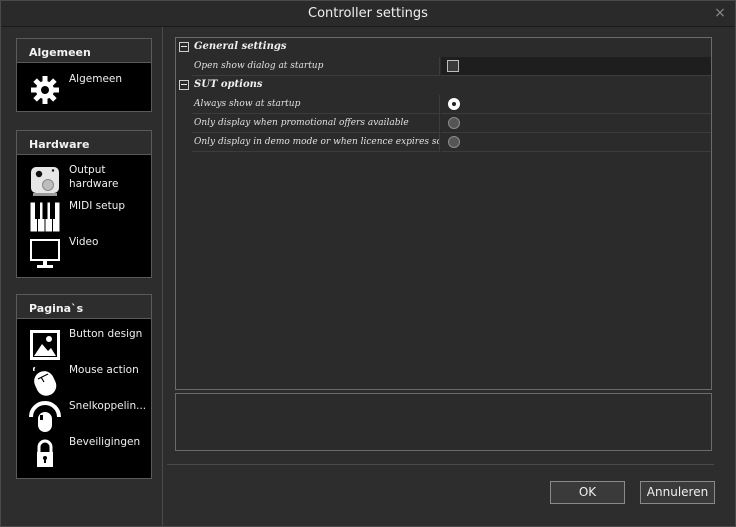  What do you see at coordinates (89, 89) in the screenshot?
I see `sidebar-item-algemeen: Algemeen` at bounding box center [89, 89].